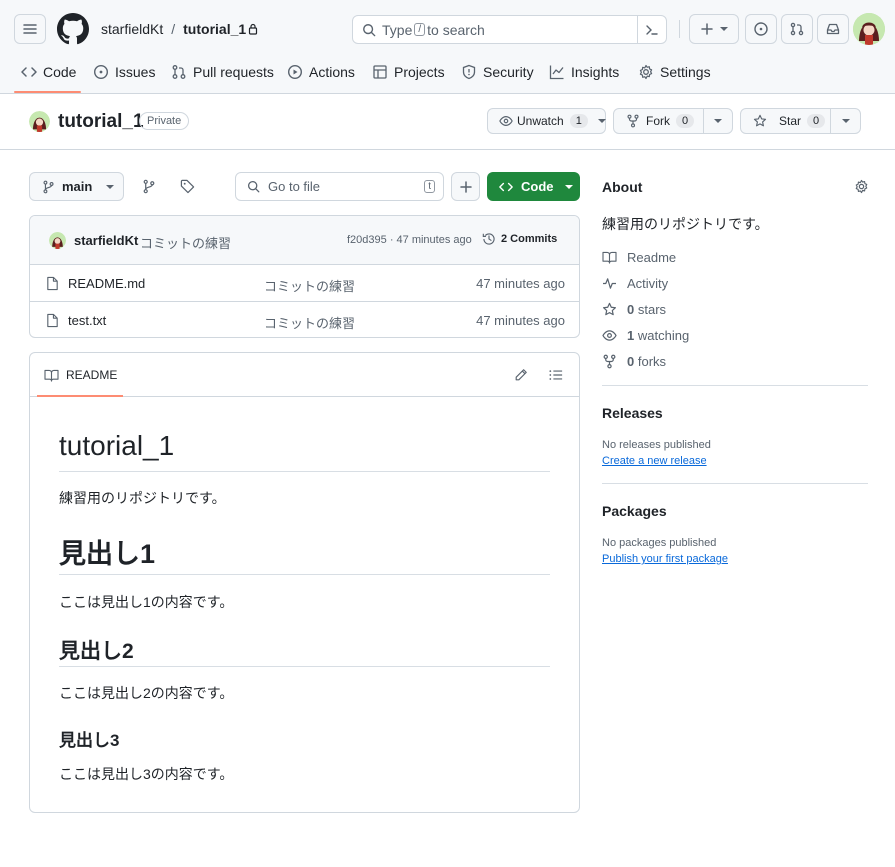 The height and width of the screenshot is (867, 895). Describe the element at coordinates (665, 559) in the screenshot. I see `publish-package-link: Publish your first package` at that location.